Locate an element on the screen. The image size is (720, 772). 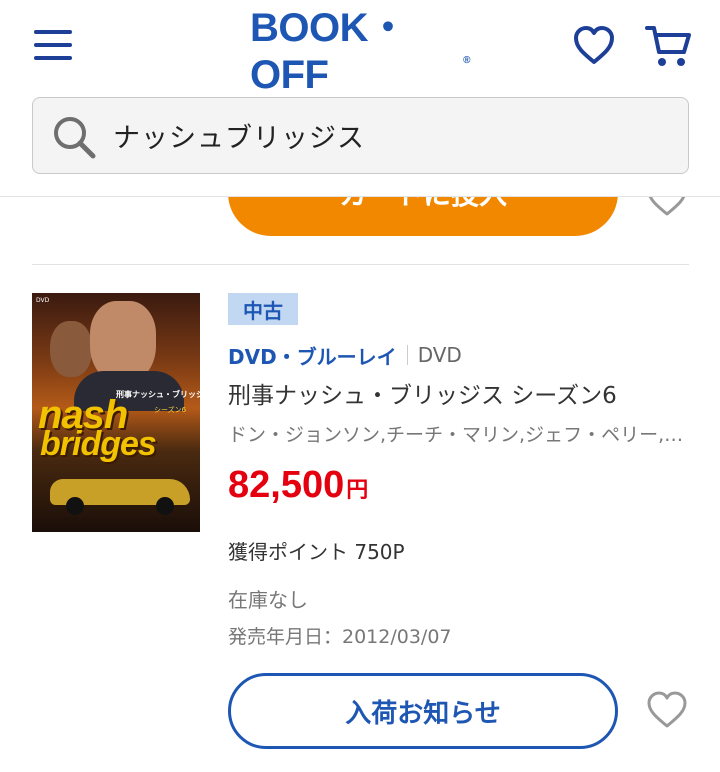
search-bar is located at coordinates (360, 135).